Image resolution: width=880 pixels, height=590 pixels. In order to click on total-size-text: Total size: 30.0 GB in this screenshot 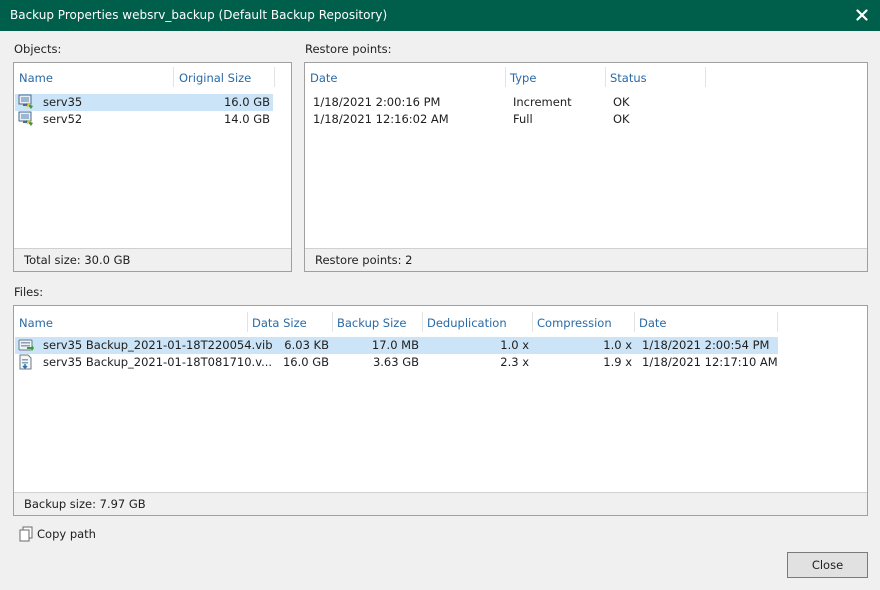, I will do `click(77, 260)`.